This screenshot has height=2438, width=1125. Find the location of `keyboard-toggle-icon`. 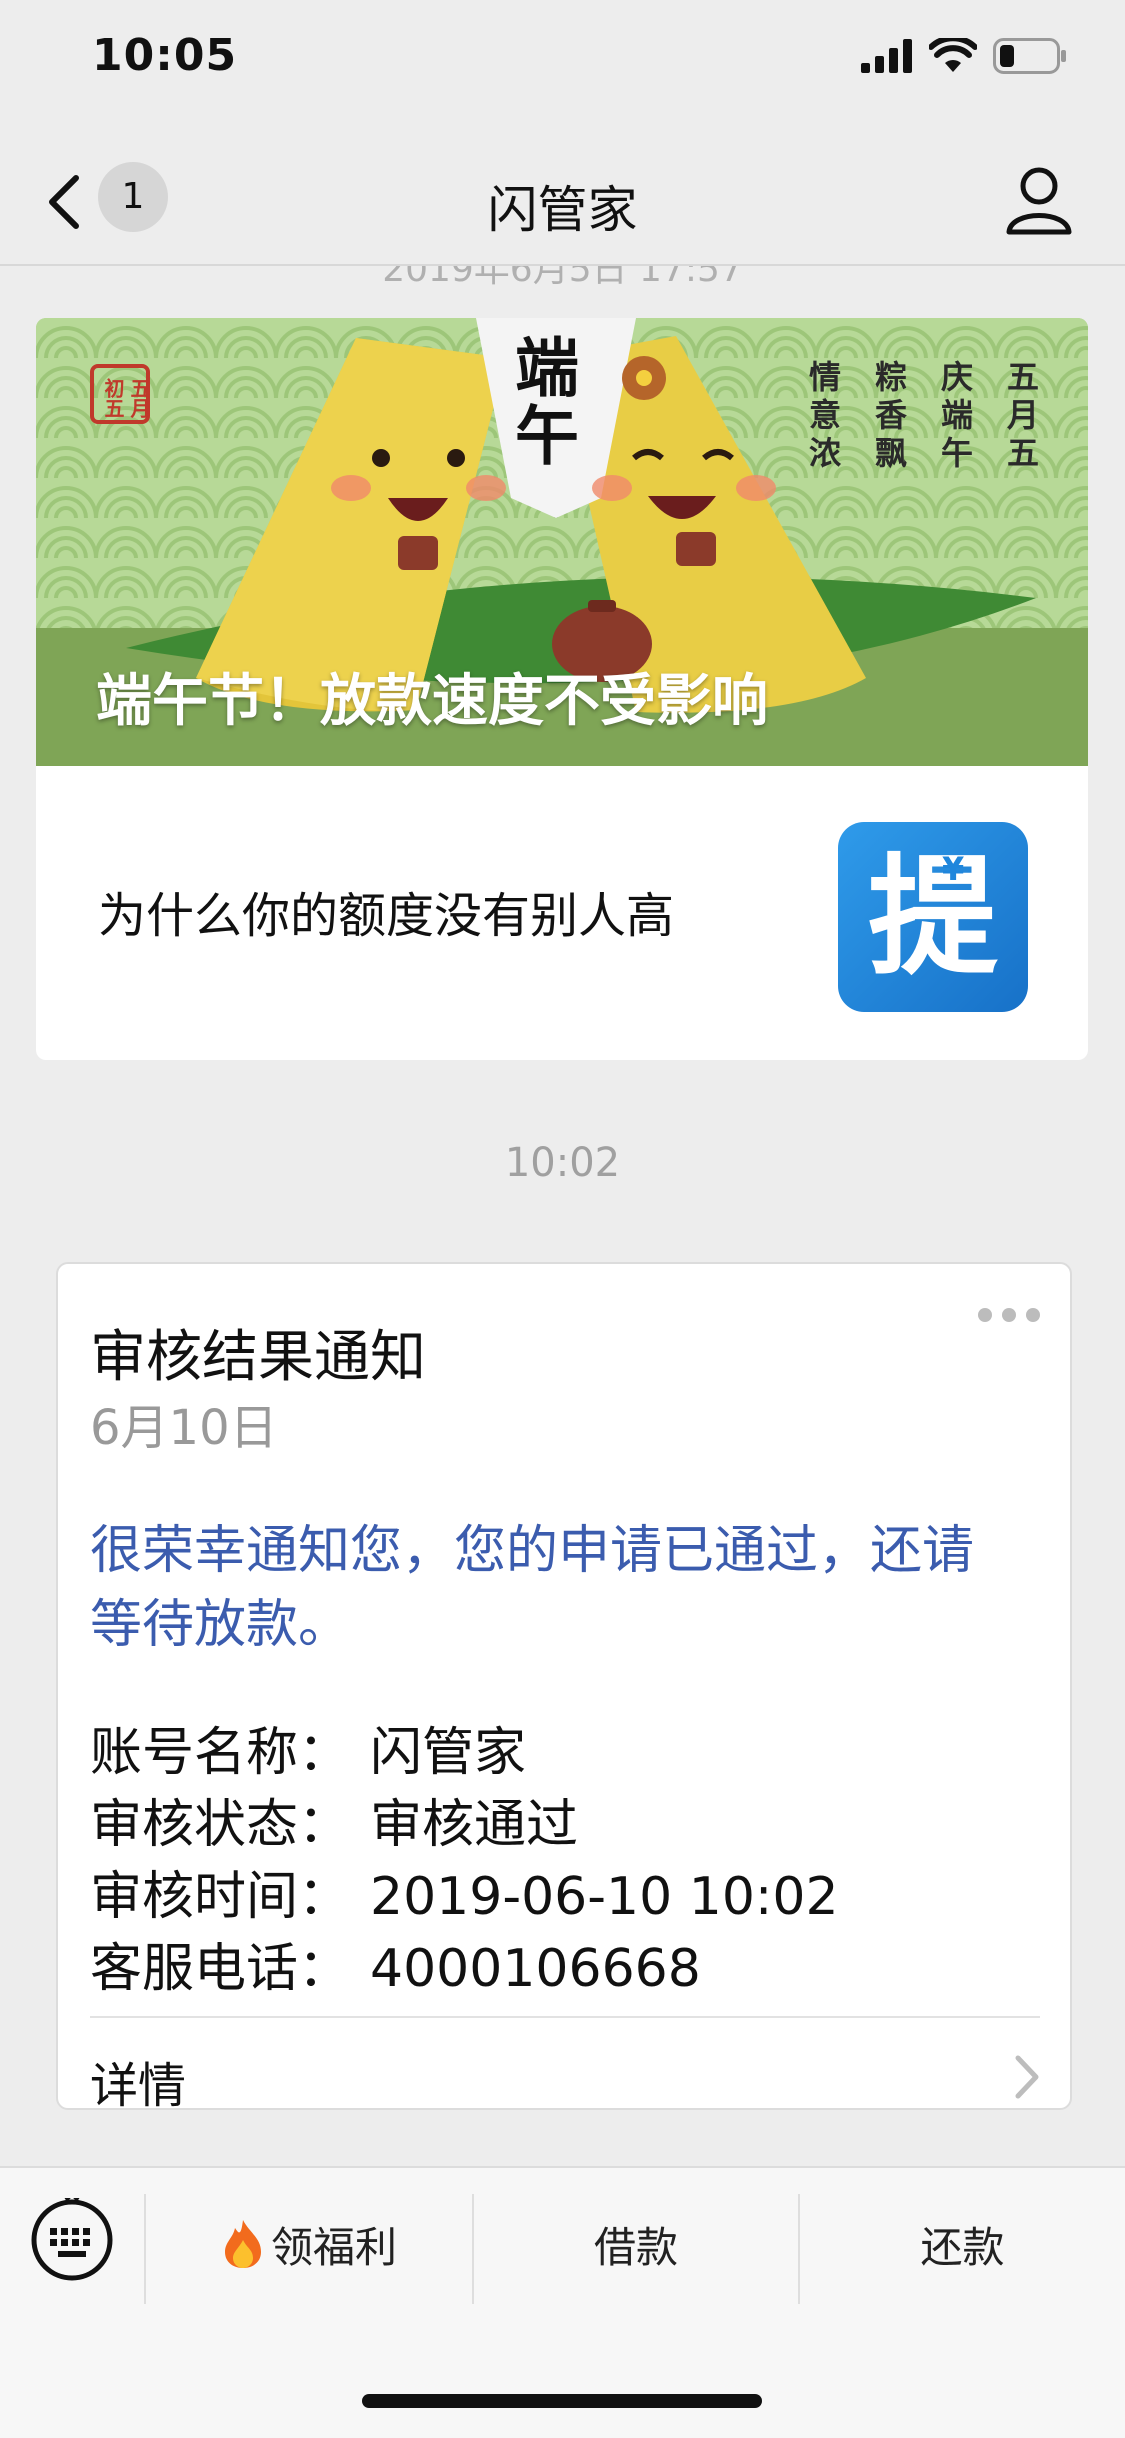

keyboard-toggle-icon is located at coordinates (72, 2240).